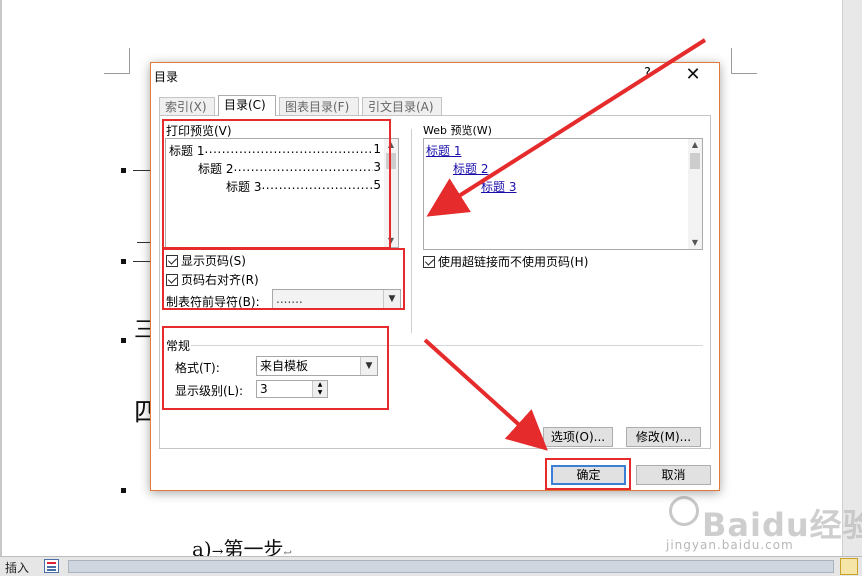 This screenshot has height=576, width=862. Describe the element at coordinates (566, 127) in the screenshot. I see `arrow-to-web-preview` at that location.